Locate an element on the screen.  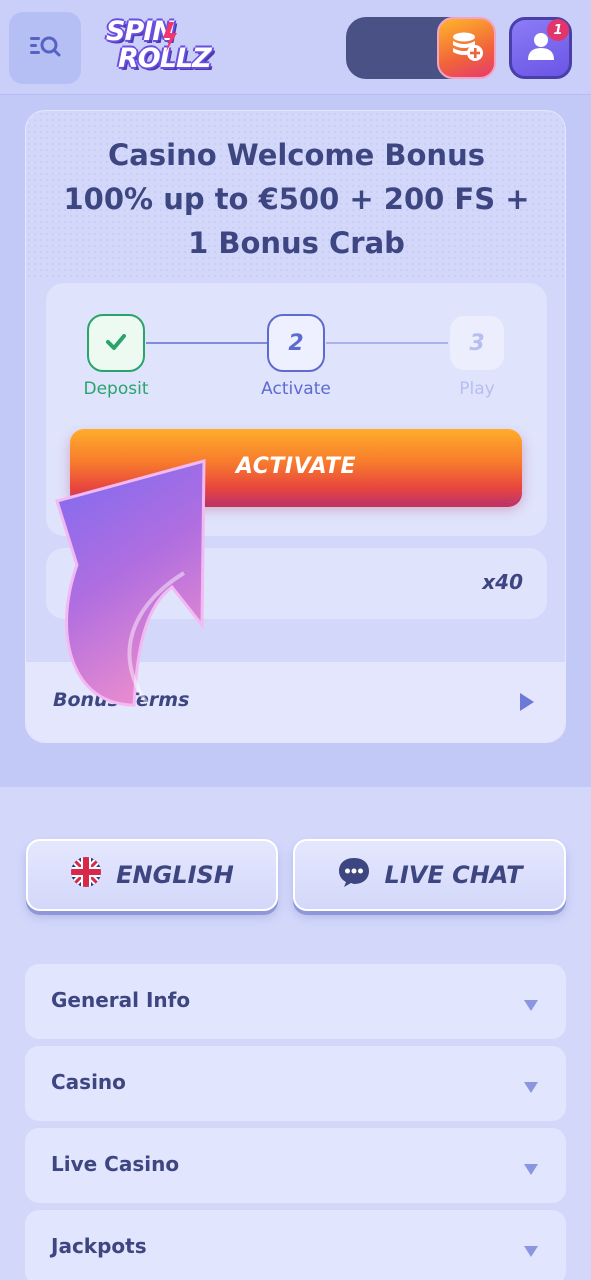
notification-badge: 1 is located at coordinates (558, 30).